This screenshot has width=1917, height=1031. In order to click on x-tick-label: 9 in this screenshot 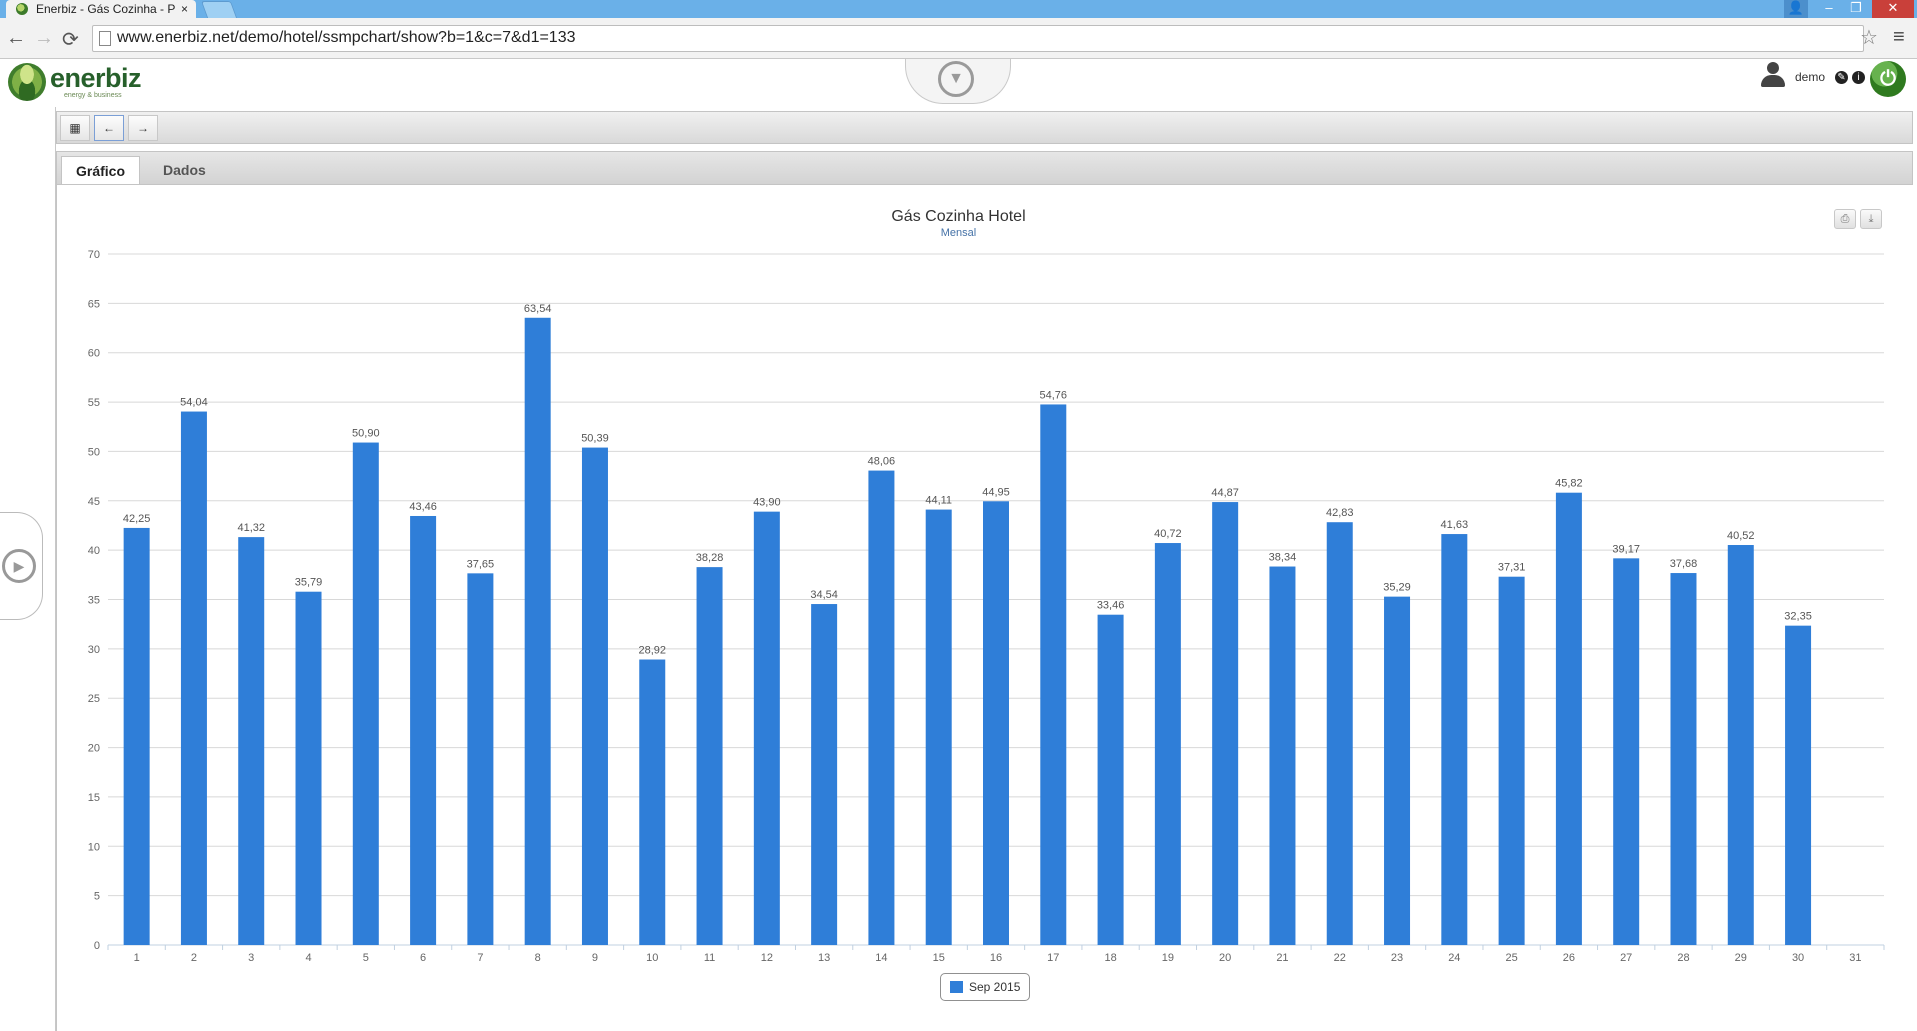, I will do `click(595, 958)`.